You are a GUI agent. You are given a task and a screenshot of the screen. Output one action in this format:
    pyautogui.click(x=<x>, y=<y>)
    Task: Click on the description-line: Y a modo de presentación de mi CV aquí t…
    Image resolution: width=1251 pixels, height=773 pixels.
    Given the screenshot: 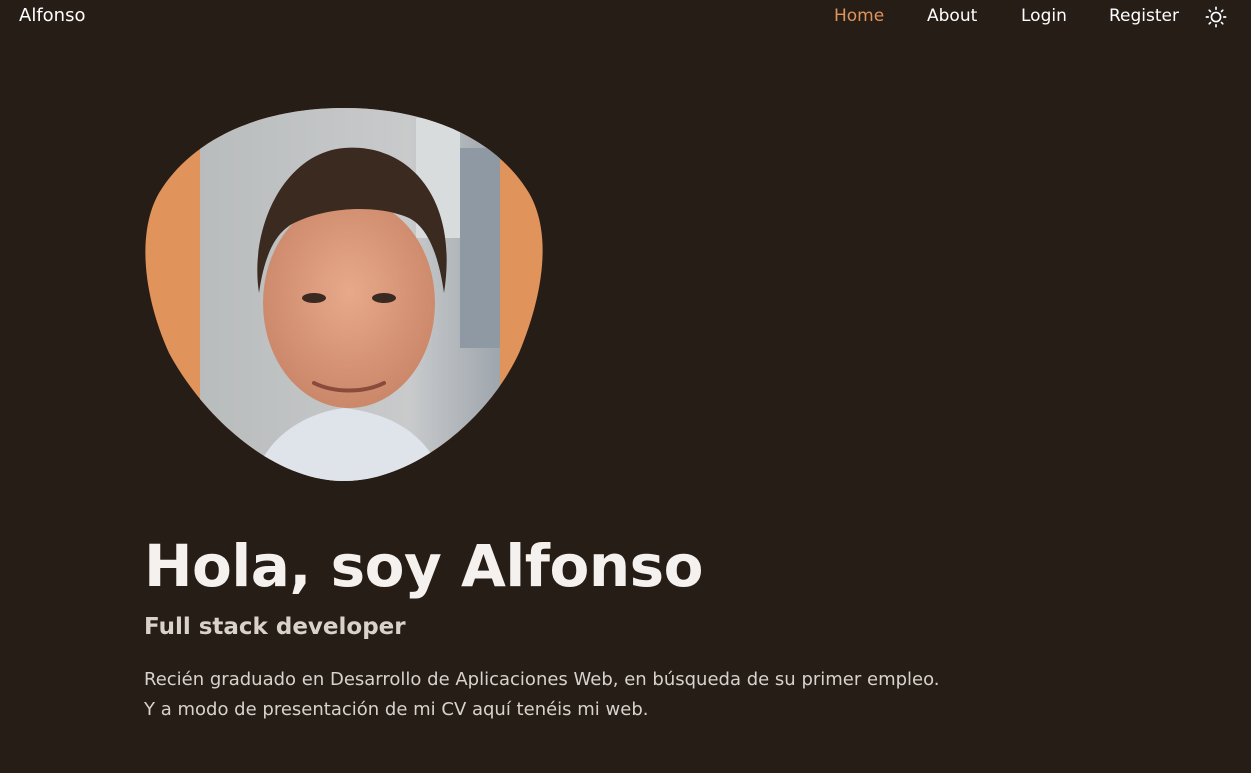 What is the action you would take?
    pyautogui.click(x=396, y=709)
    